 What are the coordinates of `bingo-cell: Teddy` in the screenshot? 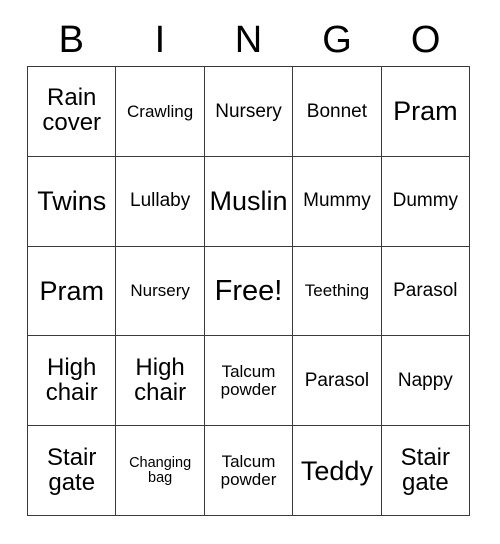 It's located at (337, 471).